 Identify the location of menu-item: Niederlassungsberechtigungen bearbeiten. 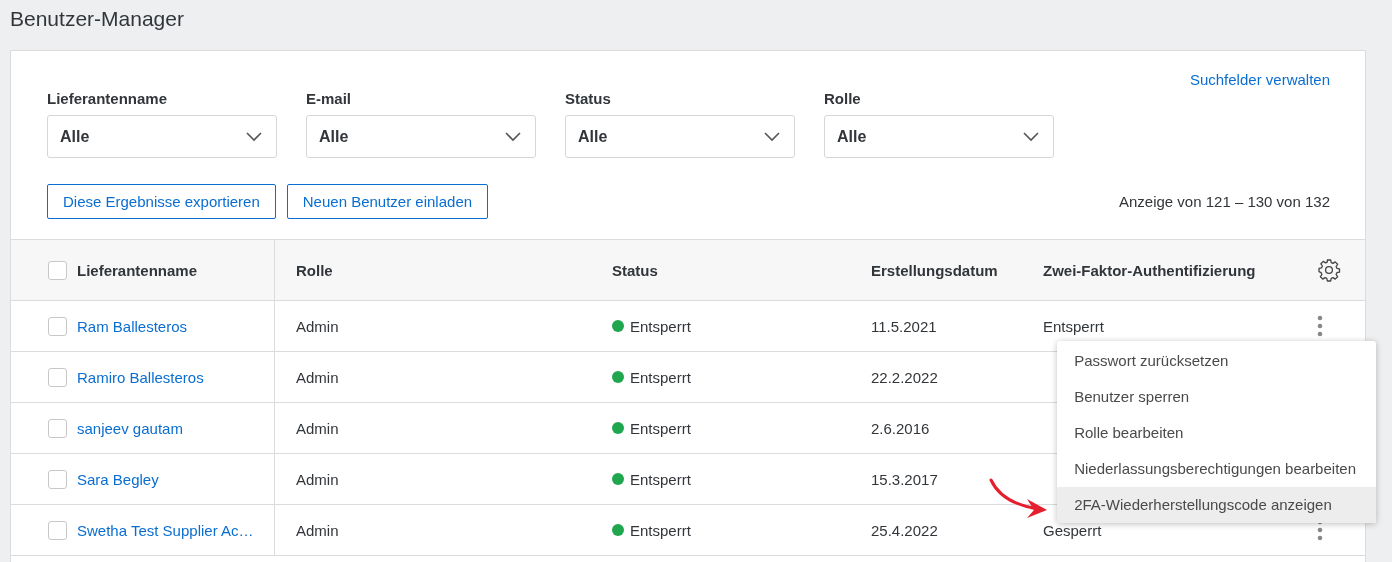
(1216, 469).